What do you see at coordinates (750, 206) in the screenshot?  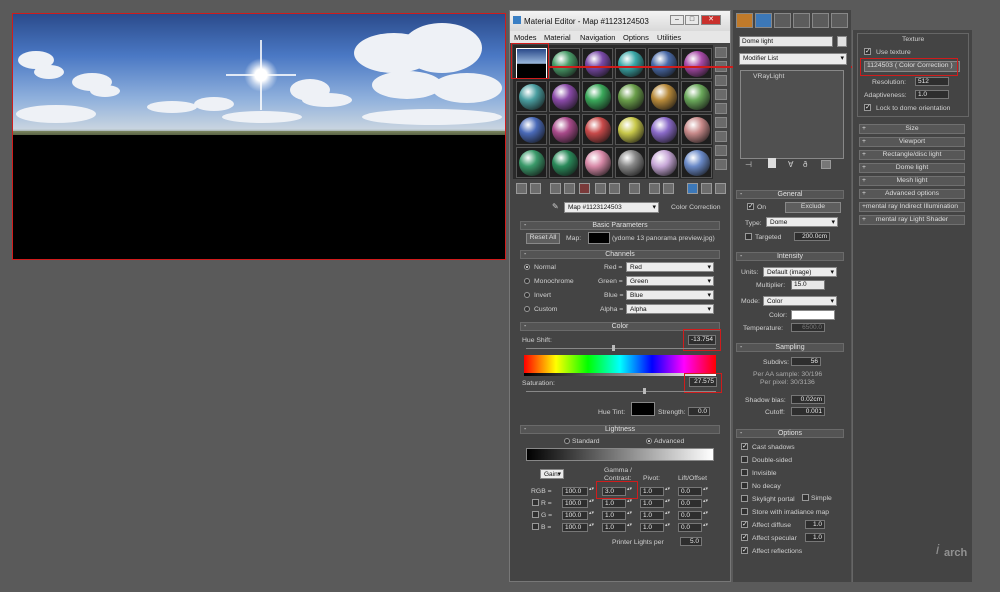 I see `on-checkbox: ✓` at bounding box center [750, 206].